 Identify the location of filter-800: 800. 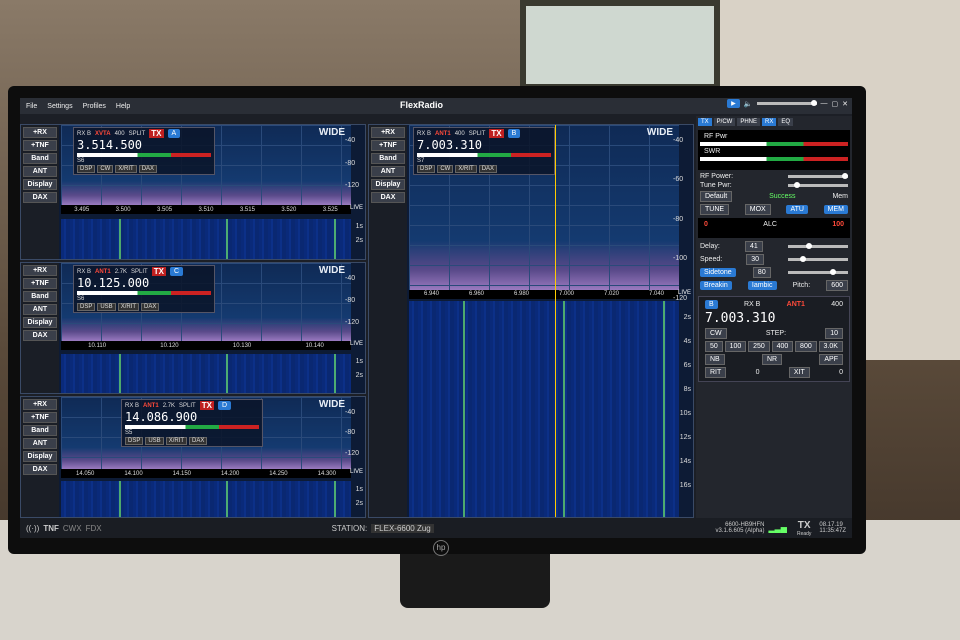
(806, 346).